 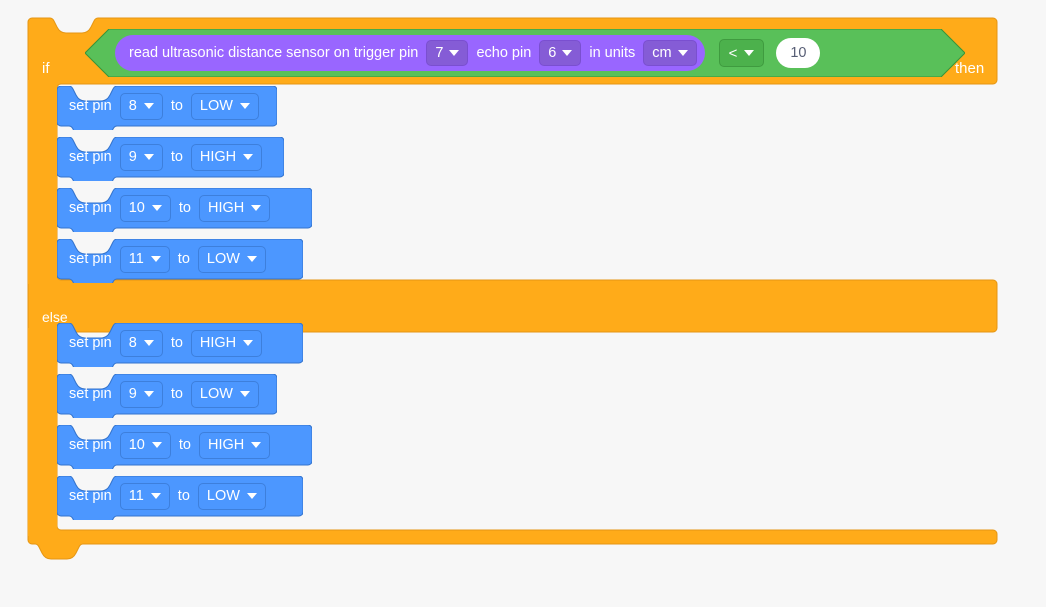 I want to click on if-keyword-label: if, so click(x=46, y=68).